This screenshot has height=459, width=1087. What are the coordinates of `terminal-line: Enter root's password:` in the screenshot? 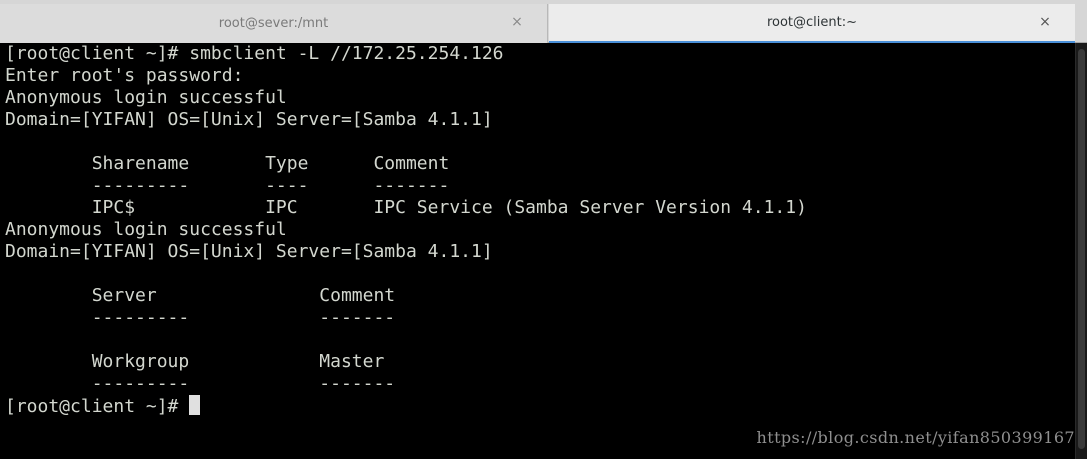 It's located at (124, 75).